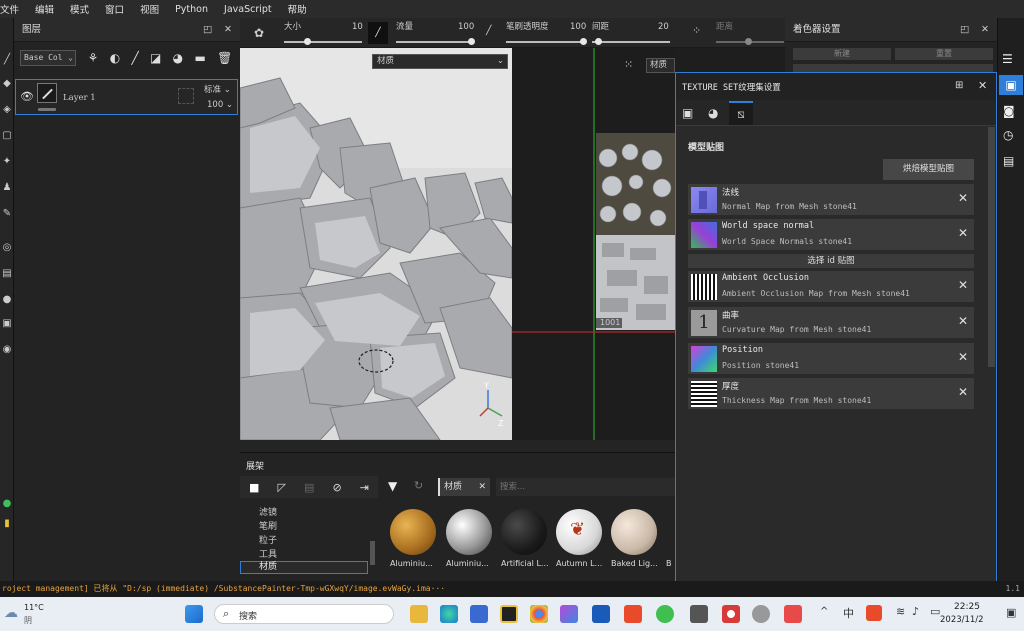 Image resolution: width=1024 pixels, height=631 pixels. Describe the element at coordinates (178, 58) in the screenshot. I see `add-smart-material-icon: ◕` at that location.